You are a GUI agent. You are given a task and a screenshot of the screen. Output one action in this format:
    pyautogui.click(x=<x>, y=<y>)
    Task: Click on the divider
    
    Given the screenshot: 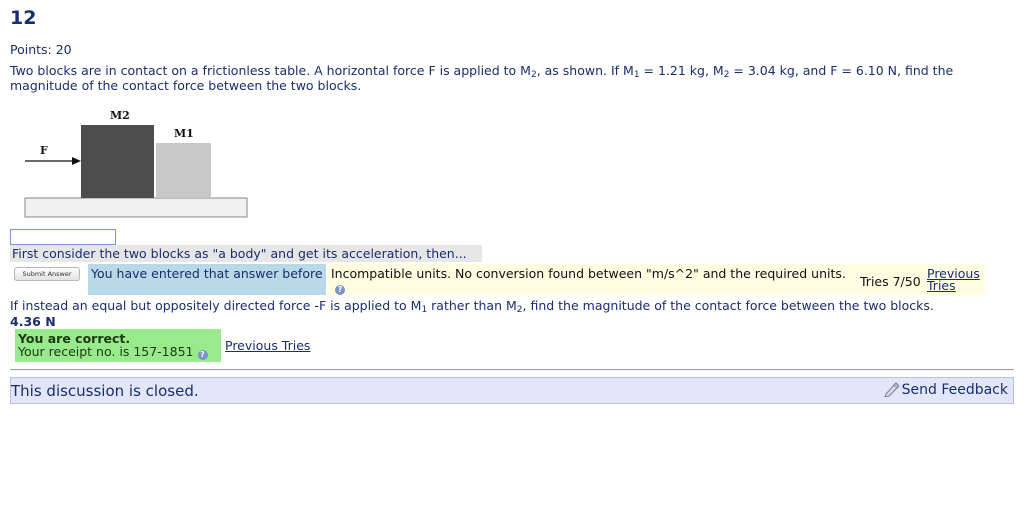 What is the action you would take?
    pyautogui.click(x=512, y=369)
    